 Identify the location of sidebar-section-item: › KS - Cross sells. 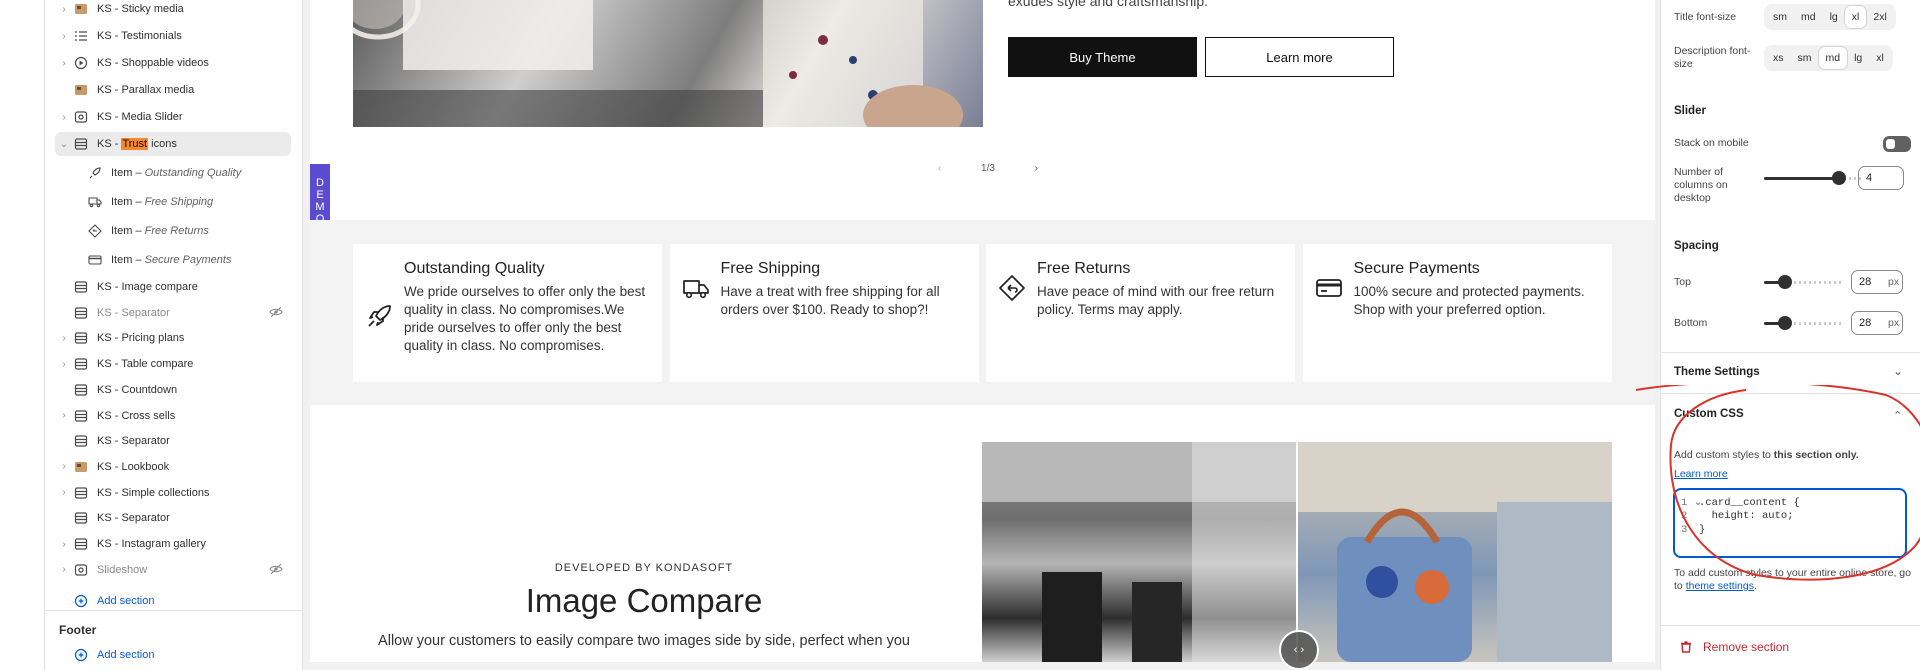
(173, 416).